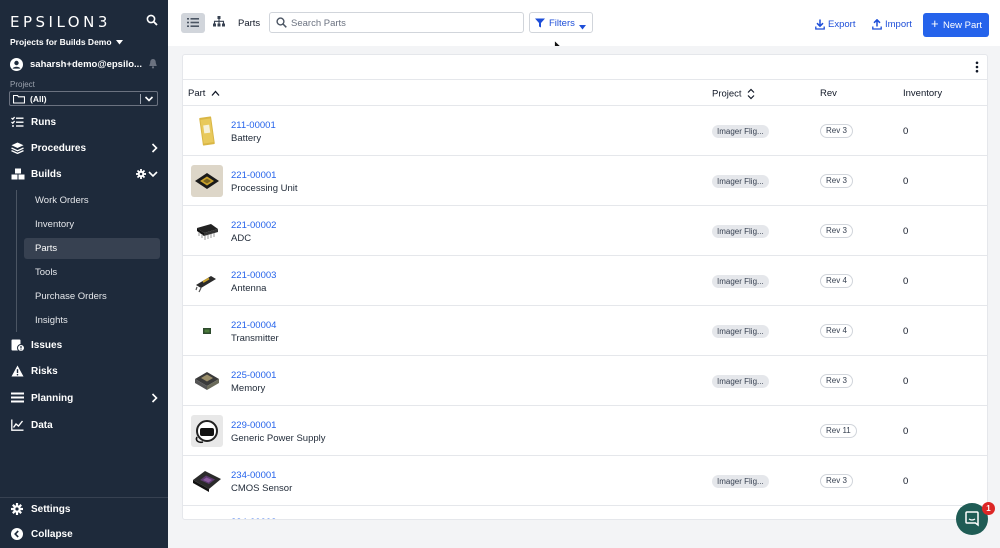 The height and width of the screenshot is (548, 1000). What do you see at coordinates (249, 288) in the screenshot?
I see `part-name: Antenna` at bounding box center [249, 288].